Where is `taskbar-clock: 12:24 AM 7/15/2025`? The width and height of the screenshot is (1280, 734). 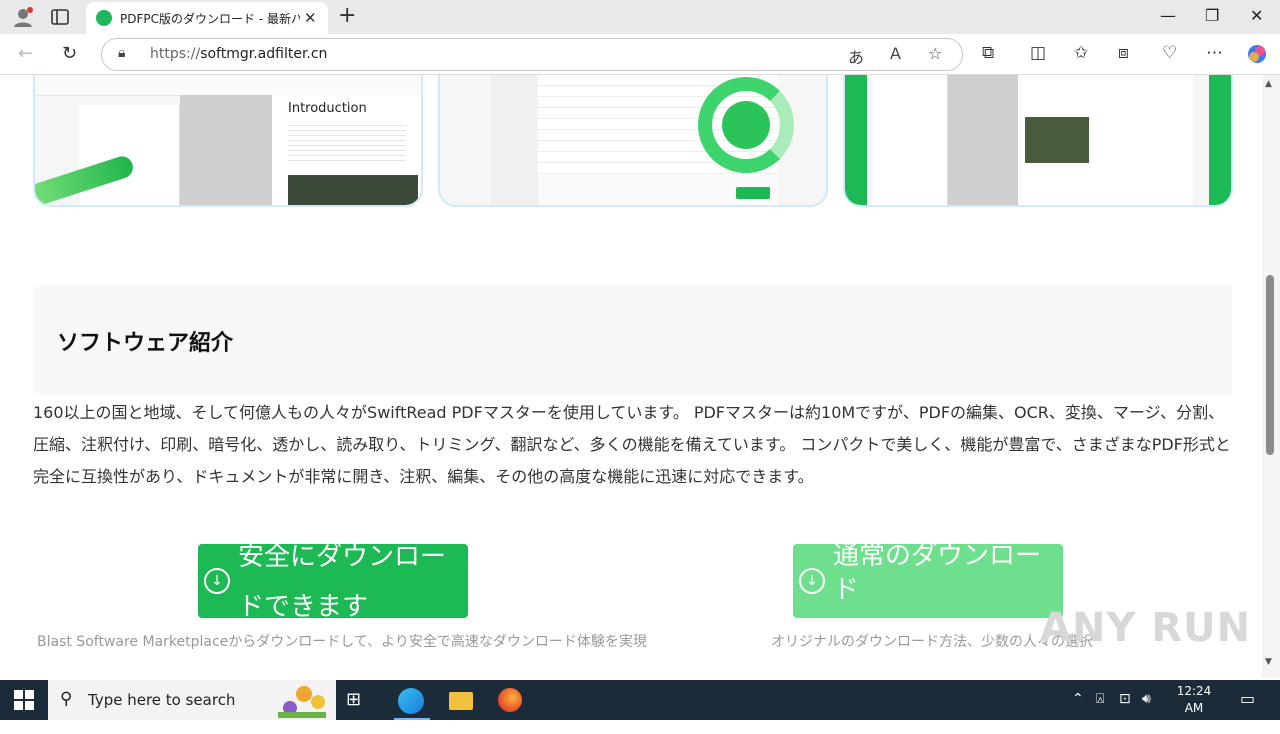 taskbar-clock: 12:24 AM 7/15/2025 is located at coordinates (1197, 708).